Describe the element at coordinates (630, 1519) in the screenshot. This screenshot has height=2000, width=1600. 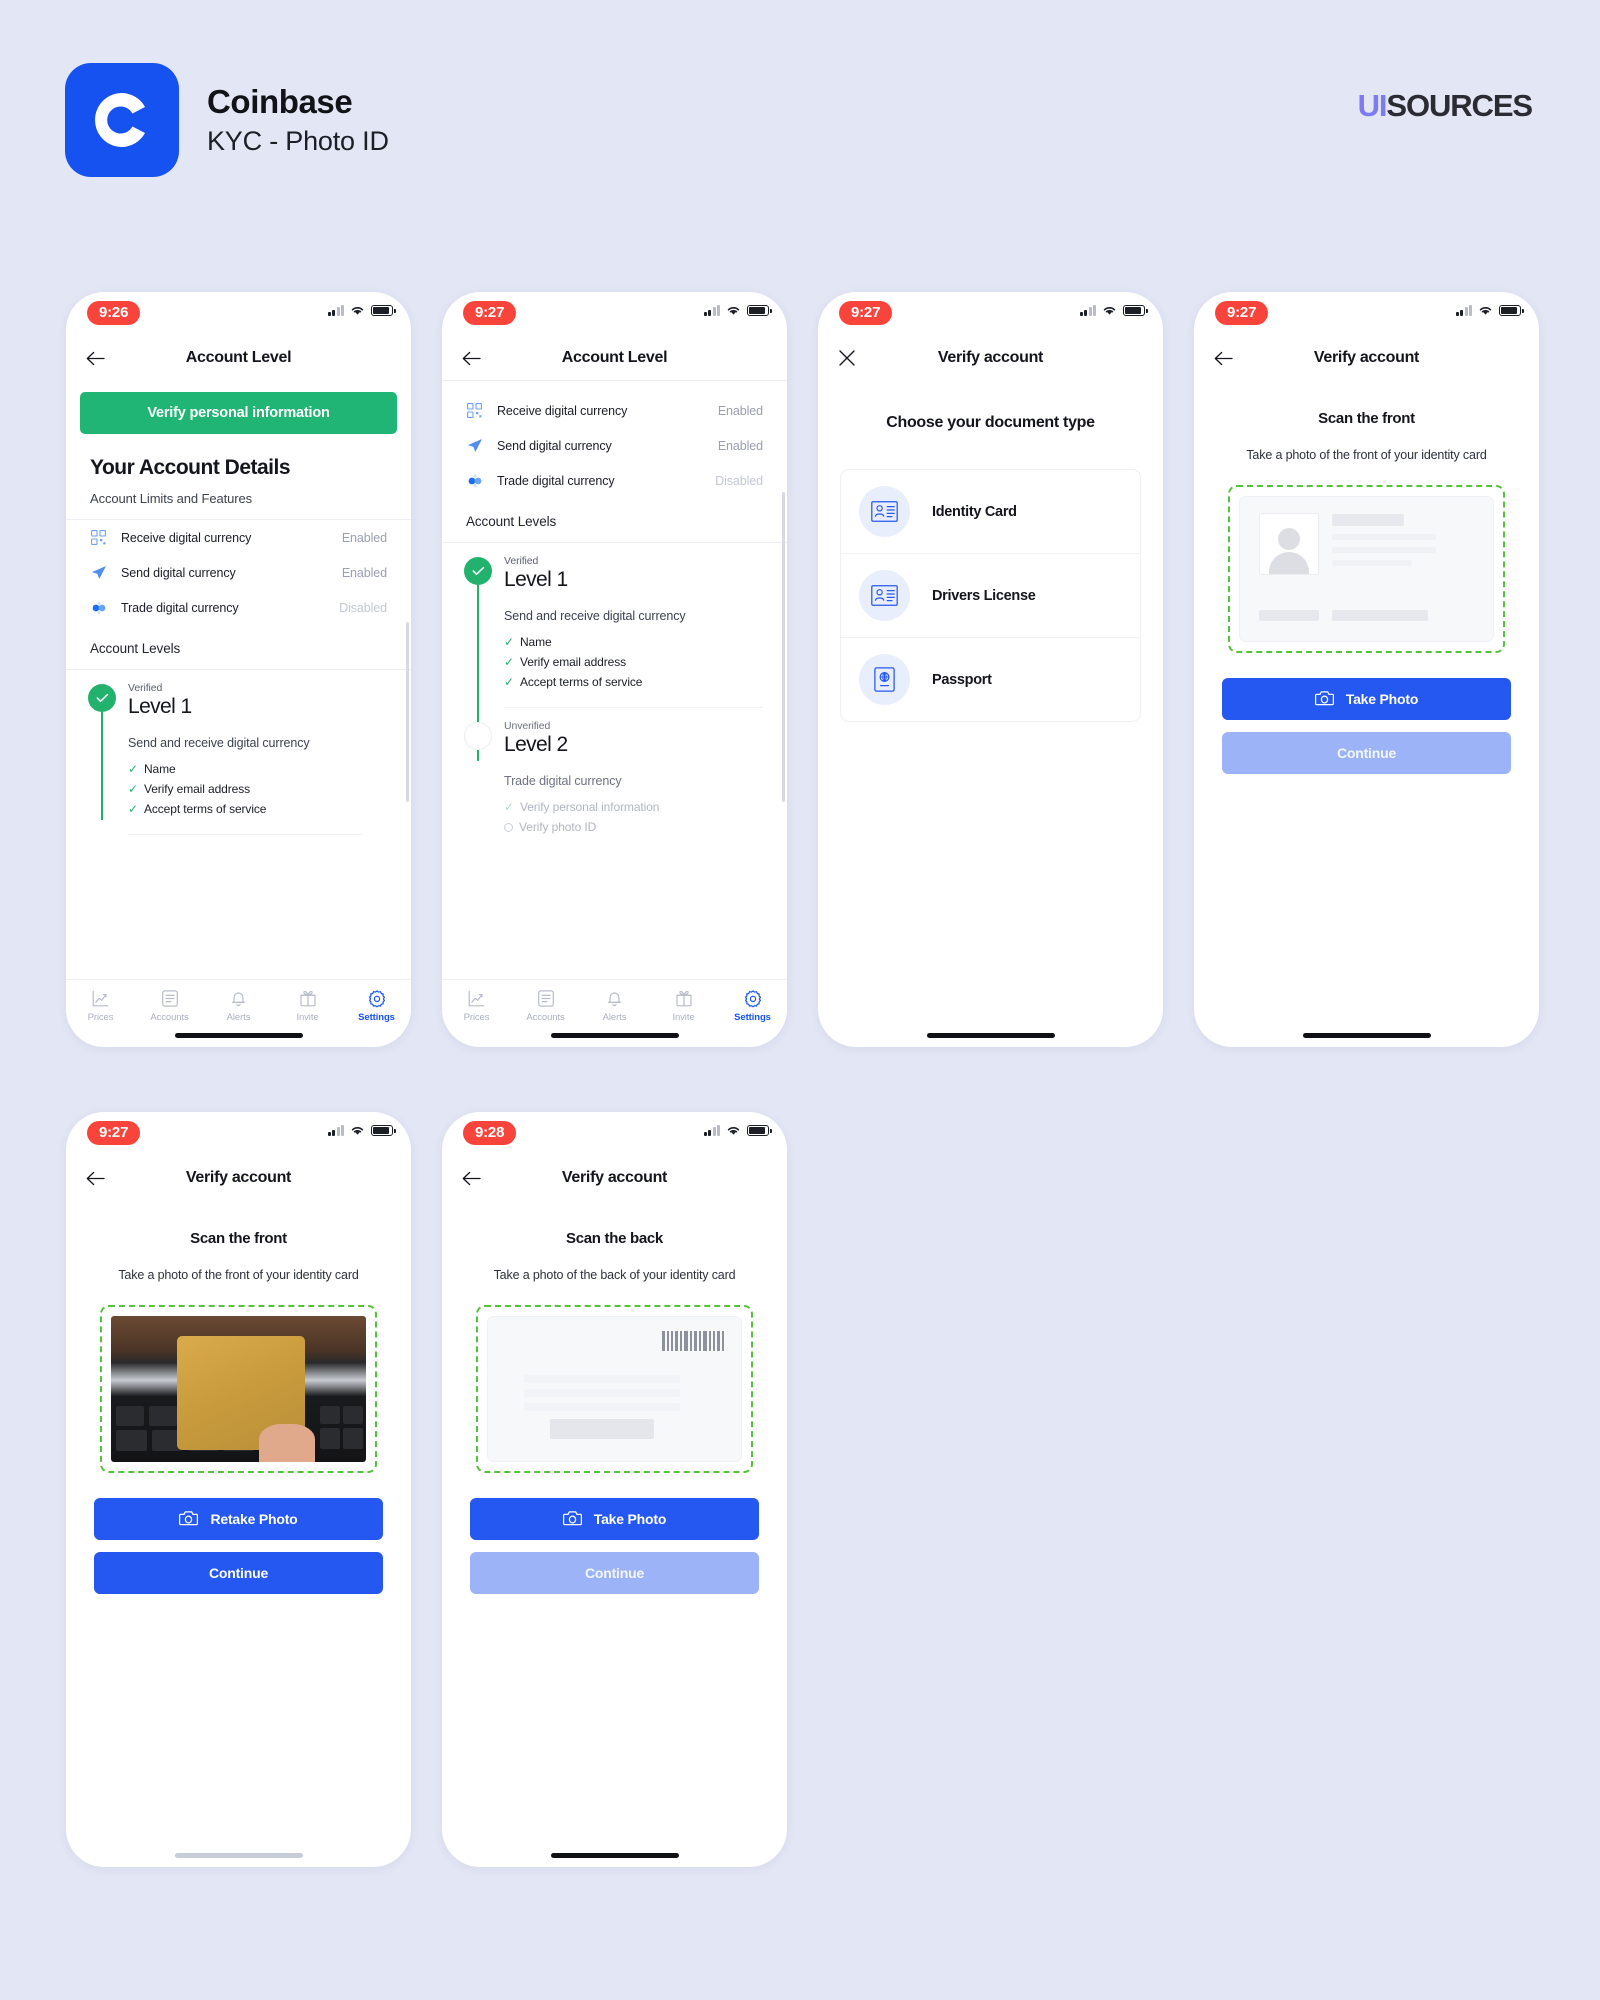
I see `button-label: Take Photo` at that location.